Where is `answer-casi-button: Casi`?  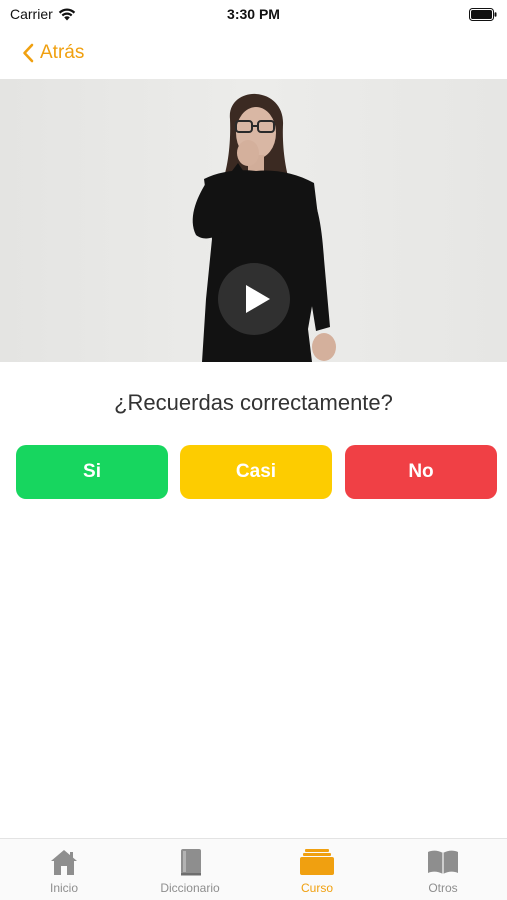 answer-casi-button: Casi is located at coordinates (256, 472).